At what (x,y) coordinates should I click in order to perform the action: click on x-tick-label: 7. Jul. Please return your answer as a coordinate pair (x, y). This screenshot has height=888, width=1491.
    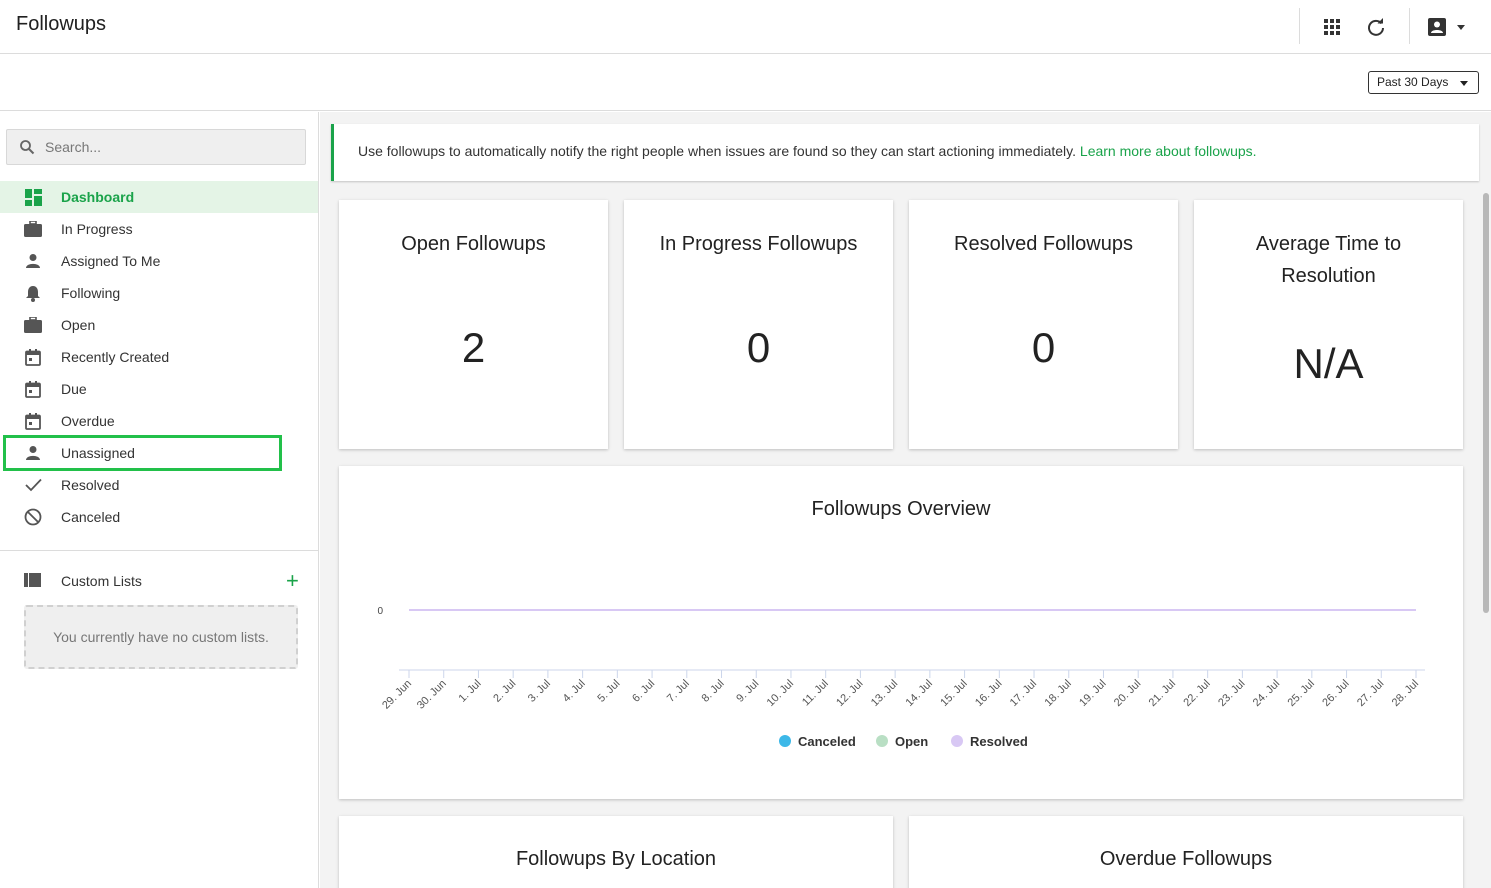
    Looking at the image, I should click on (678, 691).